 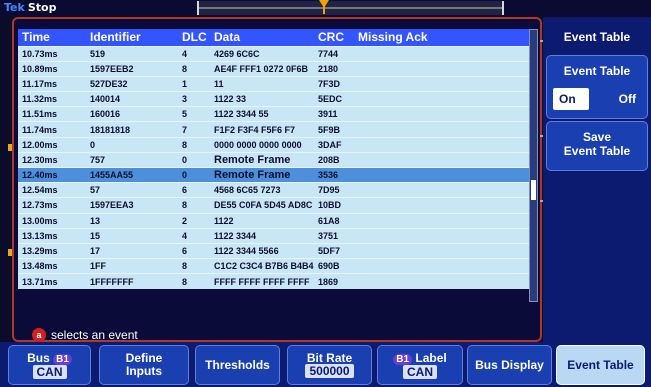 What do you see at coordinates (273, 129) in the screenshot?
I see `table-row: 11.74ms 18181818 7 F1F2 F3F4 F5F6 F7 5F9B` at bounding box center [273, 129].